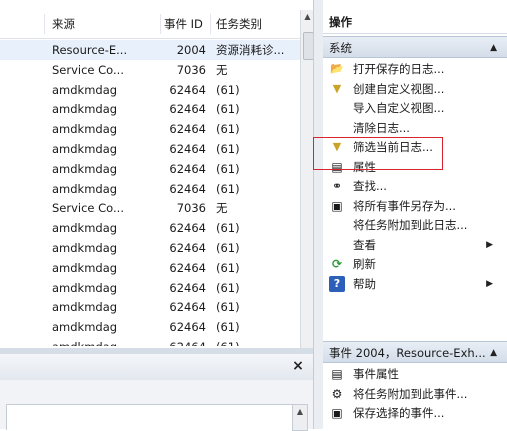  I want to click on refresh-icon: ⟳, so click(337, 264).